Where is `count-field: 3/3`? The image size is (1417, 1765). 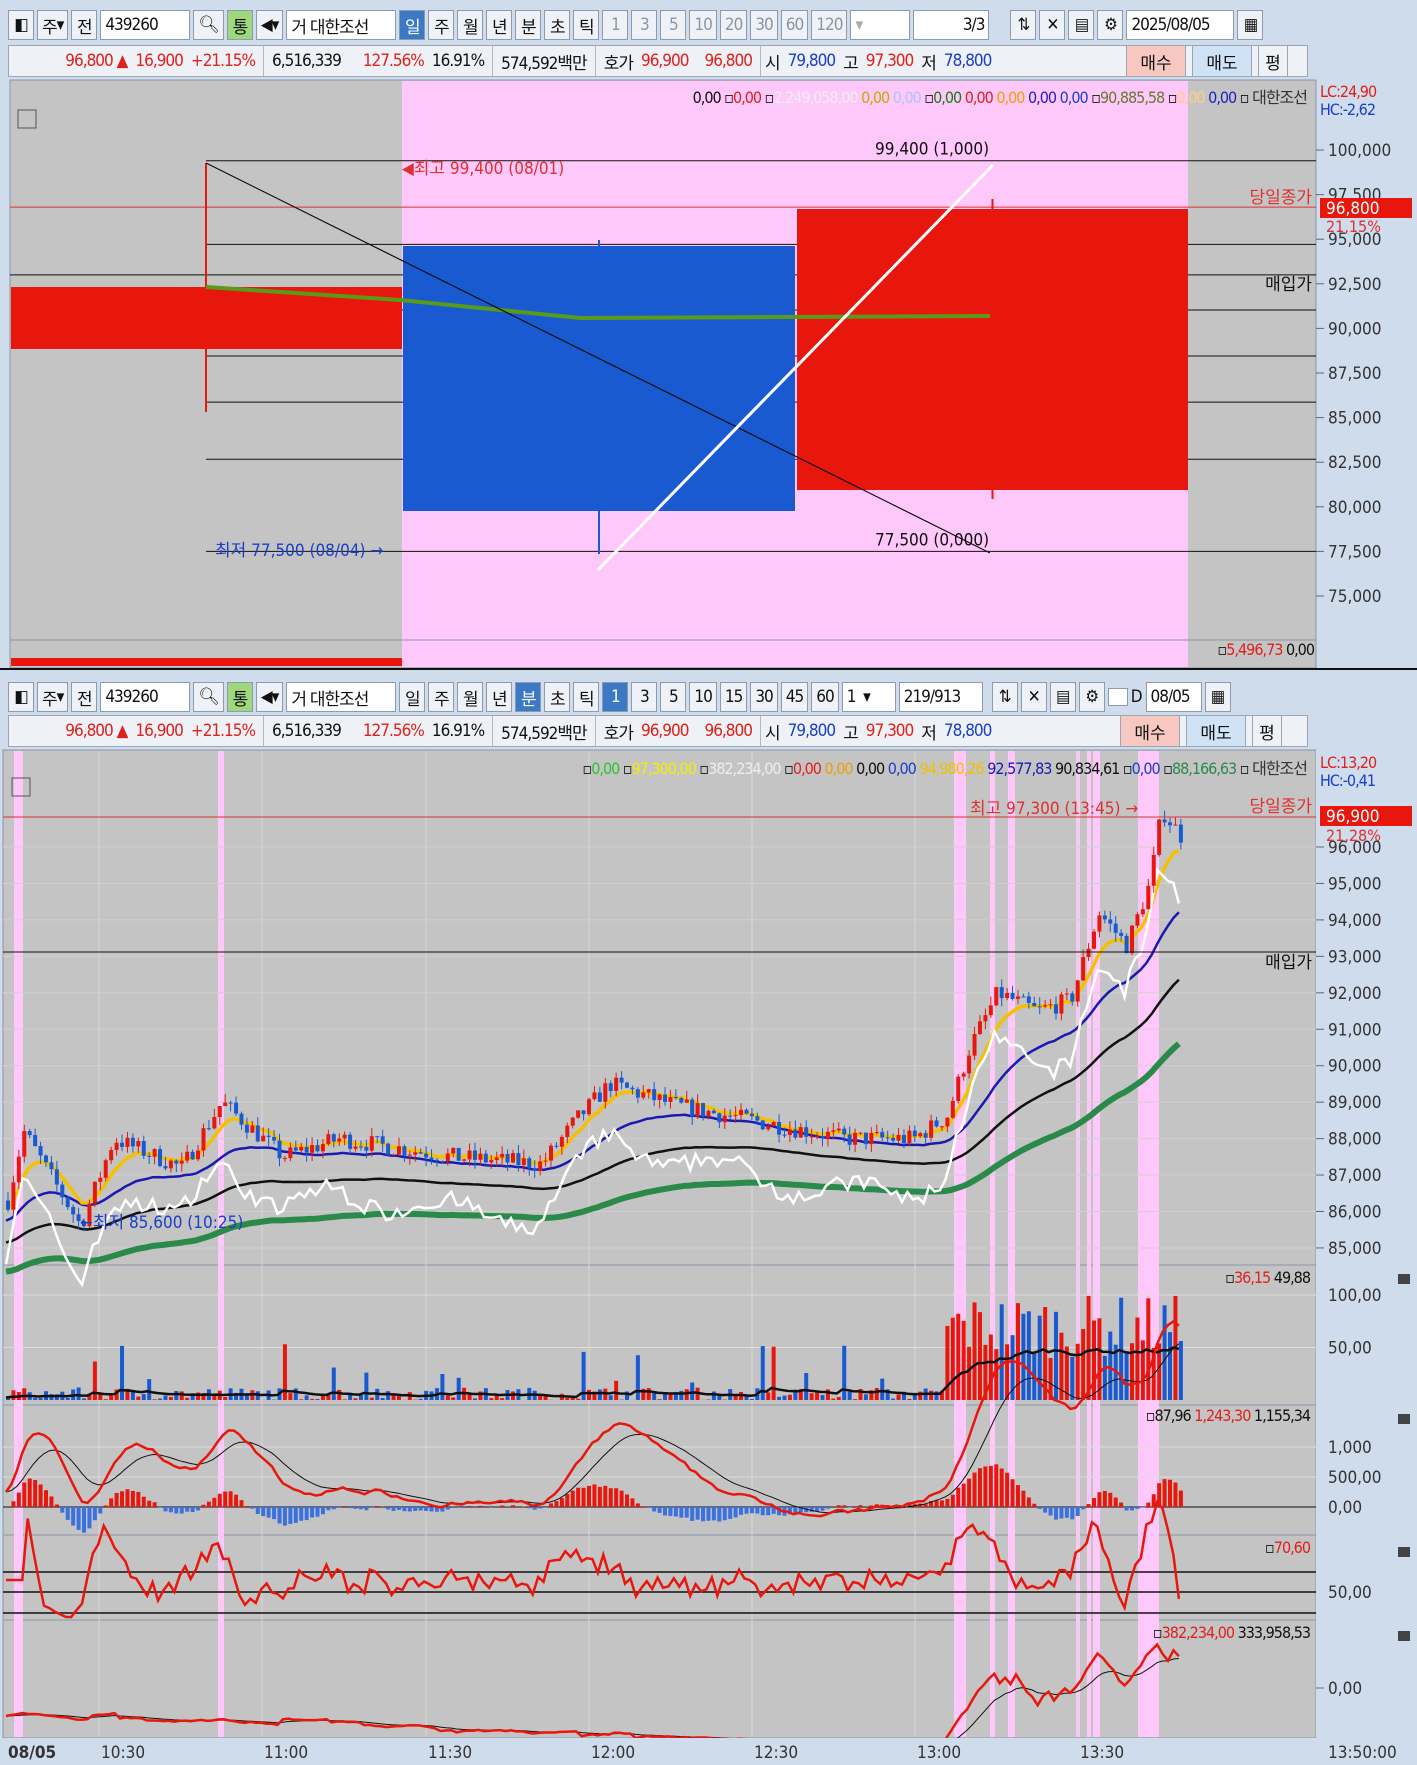 count-field: 3/3 is located at coordinates (951, 25).